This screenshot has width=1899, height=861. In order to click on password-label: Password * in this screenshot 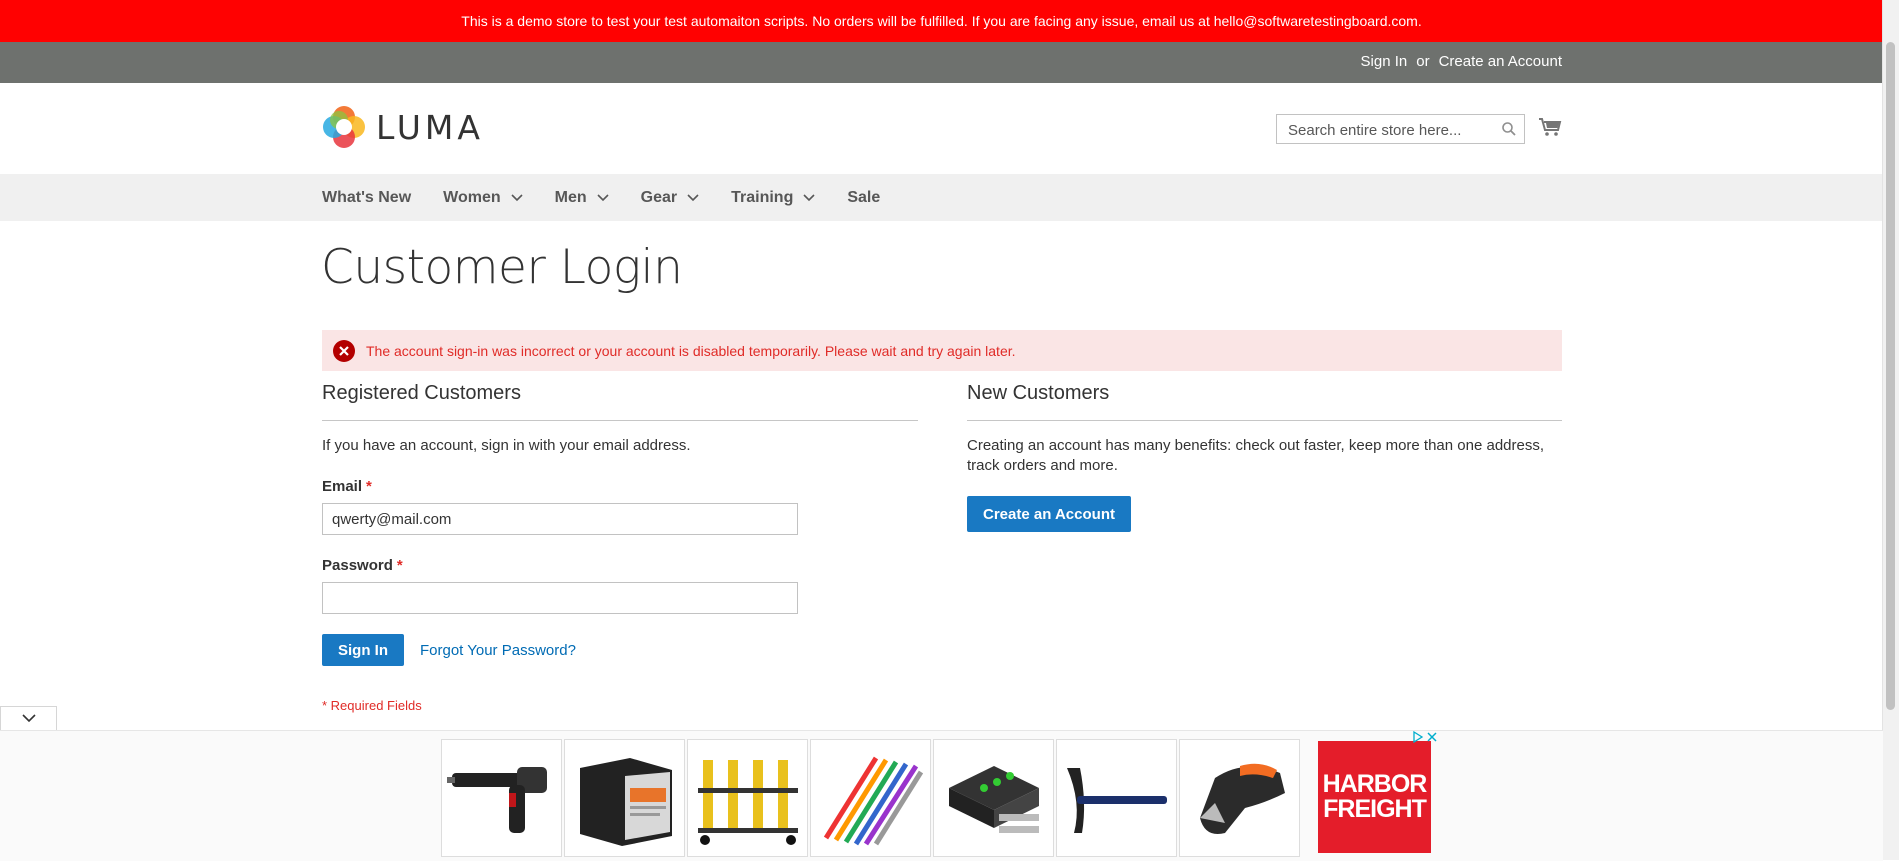, I will do `click(620, 565)`.